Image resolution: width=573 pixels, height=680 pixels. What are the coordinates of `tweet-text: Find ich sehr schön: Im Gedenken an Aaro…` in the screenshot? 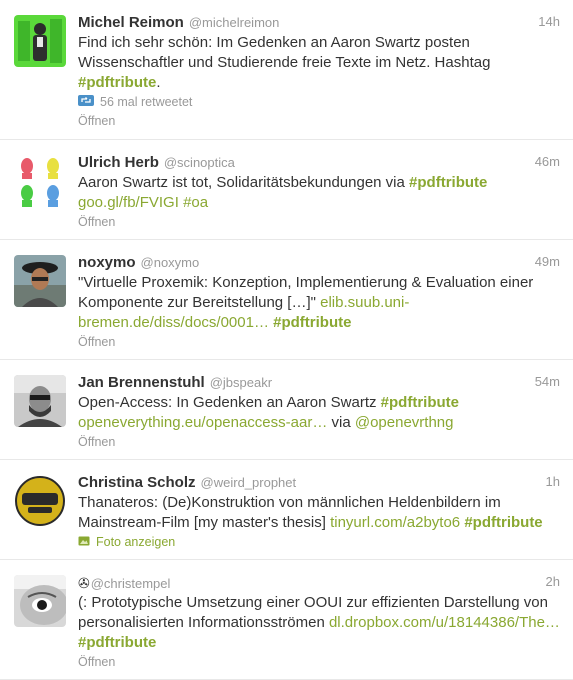 It's located at (319, 63).